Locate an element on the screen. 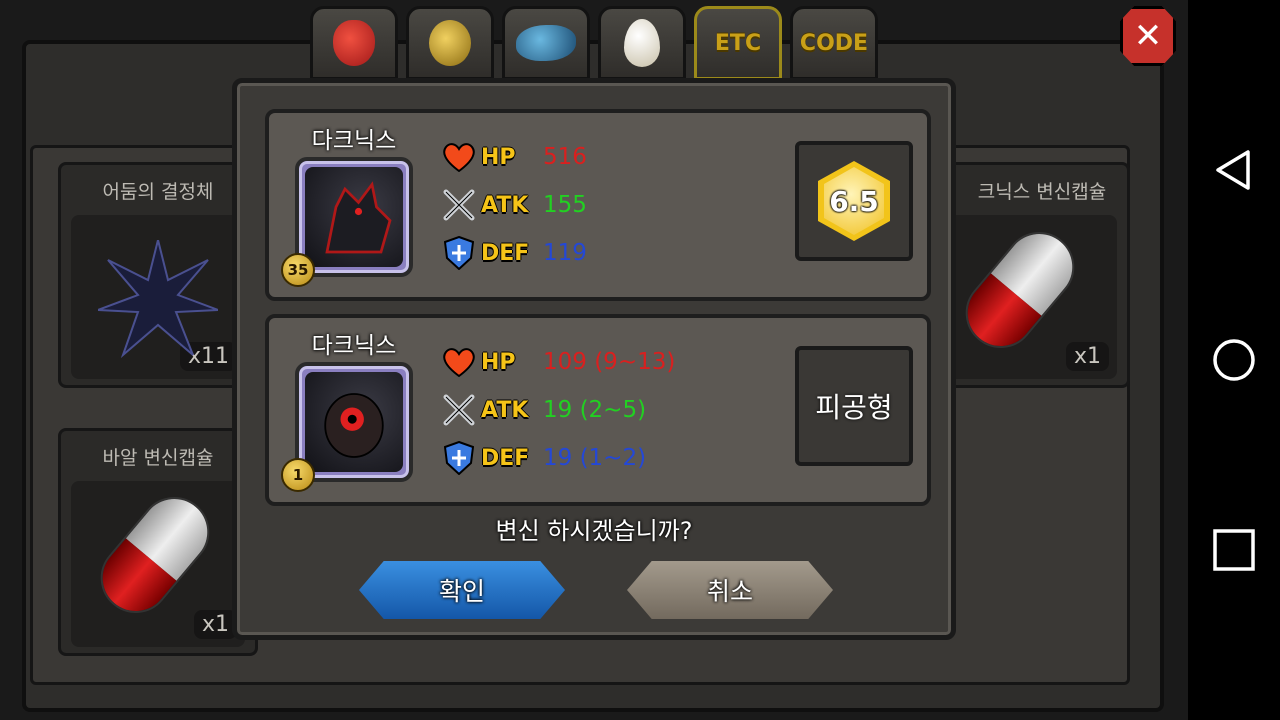  hp-row: HP 109 (9~13) is located at coordinates (558, 362).